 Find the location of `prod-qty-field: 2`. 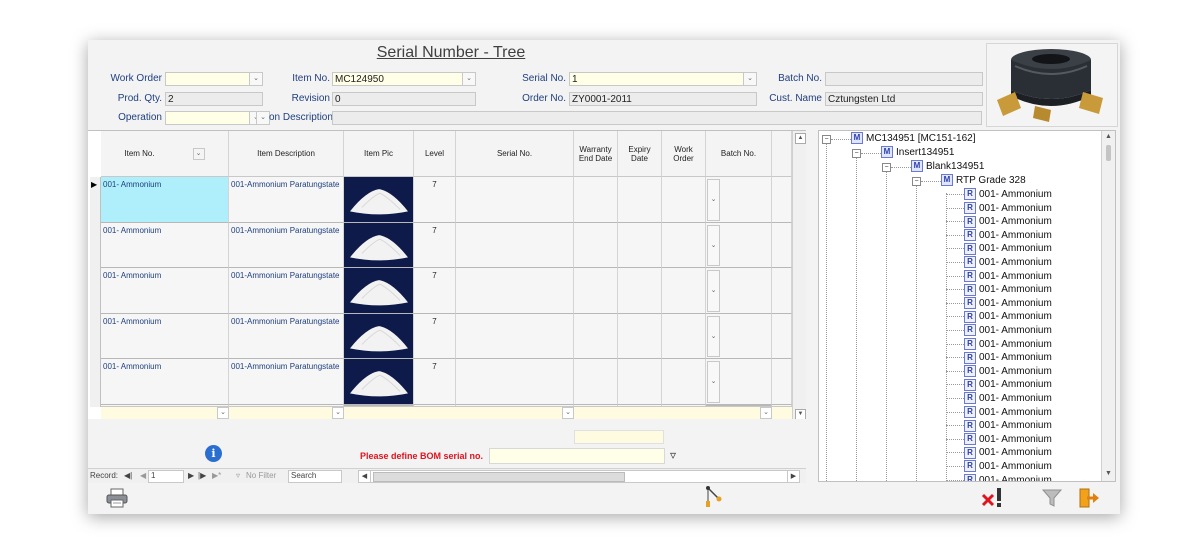

prod-qty-field: 2 is located at coordinates (214, 99).